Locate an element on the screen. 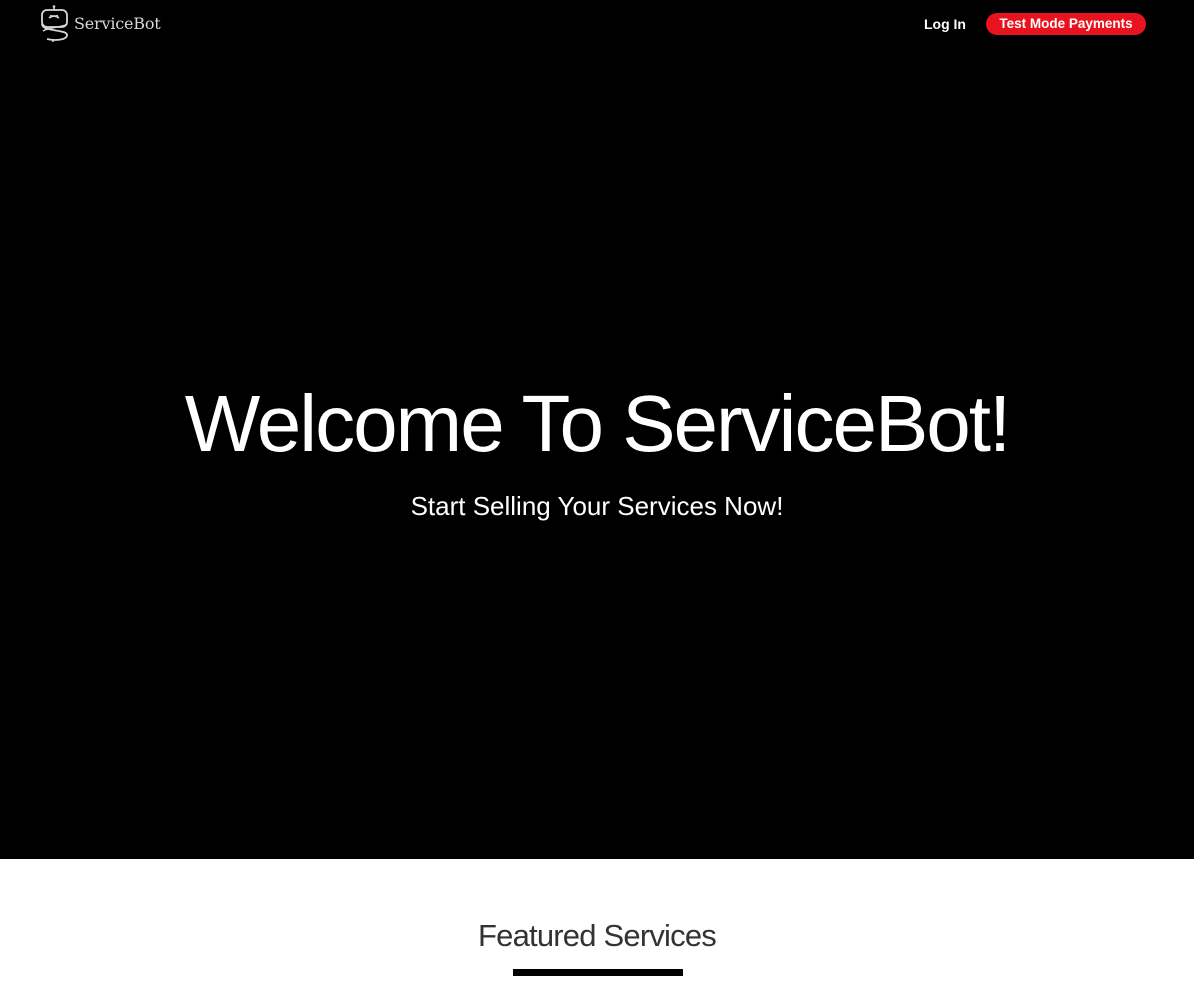 This screenshot has height=982, width=1194. robot-logo-icon is located at coordinates (54, 23).